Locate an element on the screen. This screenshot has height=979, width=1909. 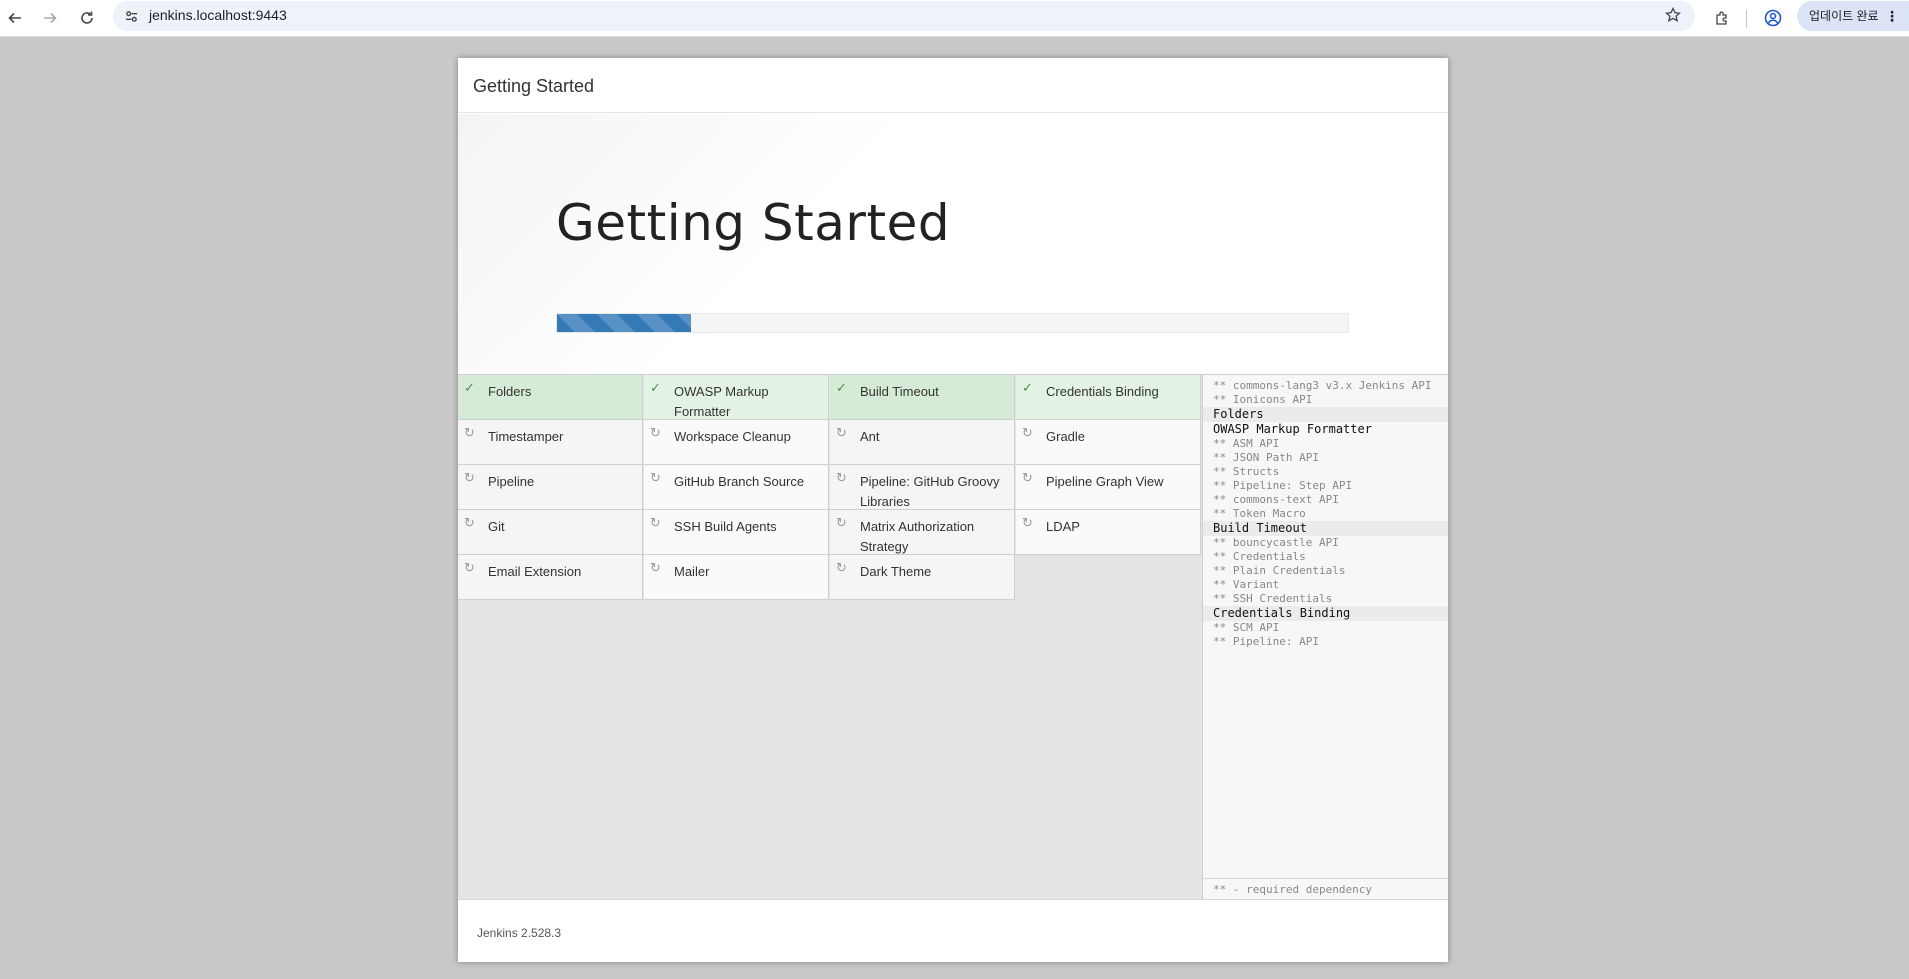
progress-bar is located at coordinates (952, 323).